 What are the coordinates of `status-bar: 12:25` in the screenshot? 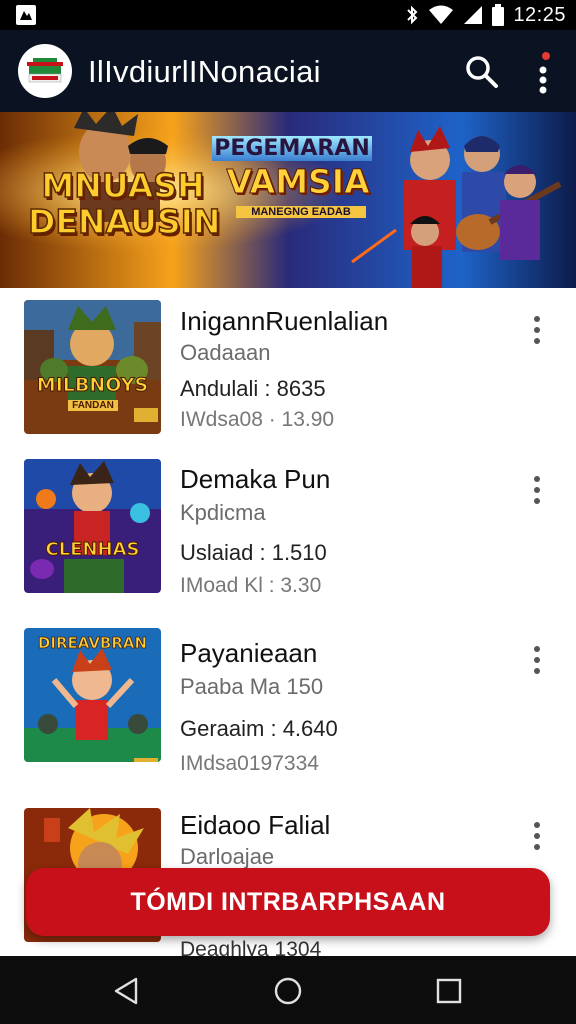 It's located at (288, 15).